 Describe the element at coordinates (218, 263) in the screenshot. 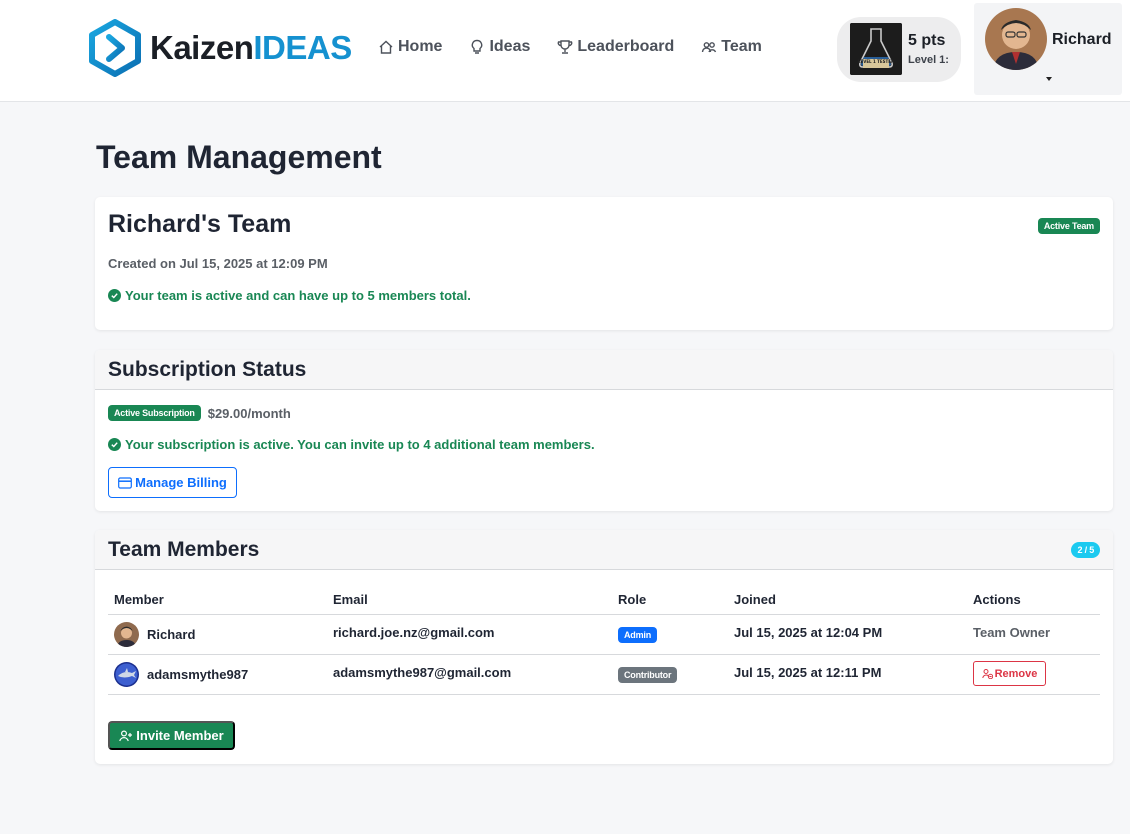

I see `team-created-date: Created on Jul 15, 2025 at 12:09 PM` at that location.